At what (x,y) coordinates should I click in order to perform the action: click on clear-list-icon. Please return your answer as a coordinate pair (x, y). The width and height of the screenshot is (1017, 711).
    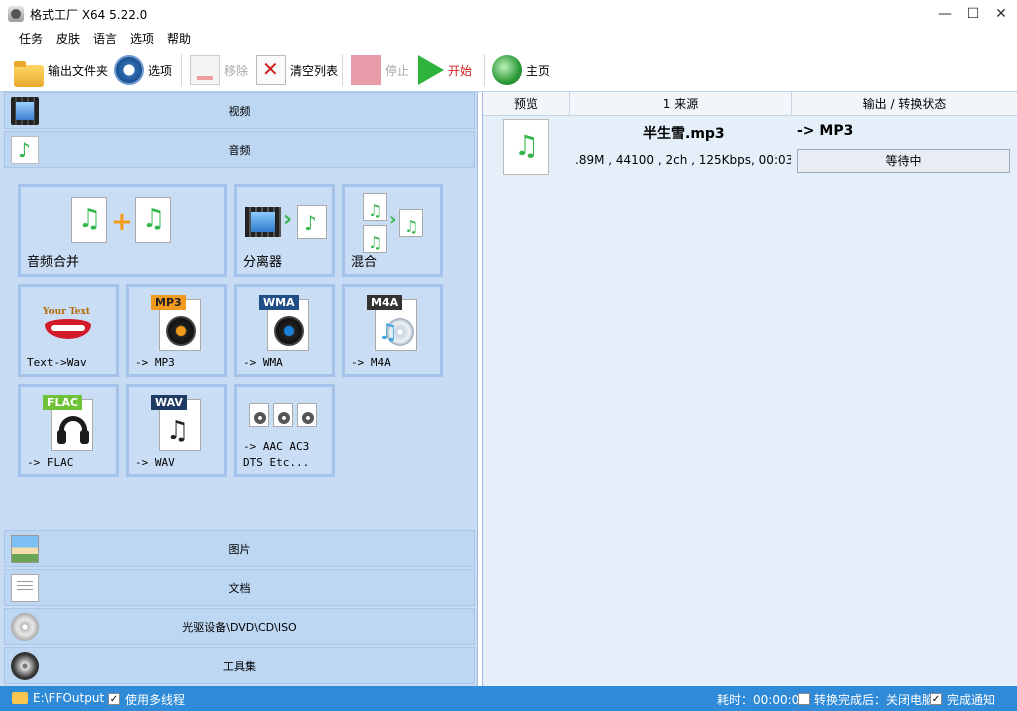
    Looking at the image, I should click on (271, 70).